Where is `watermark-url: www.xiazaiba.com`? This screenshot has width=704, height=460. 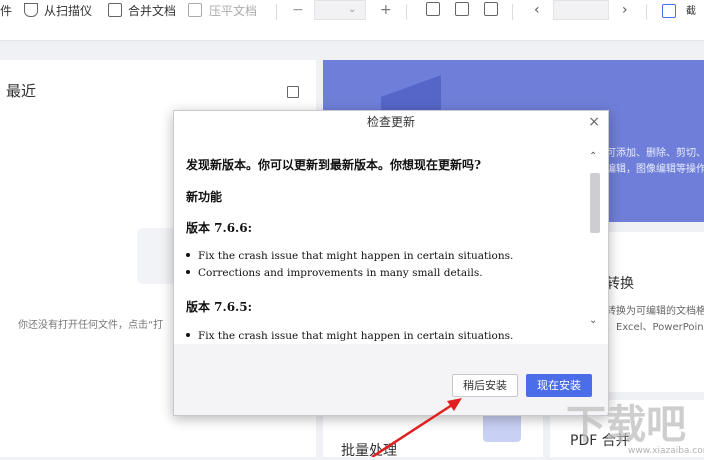 watermark-url: www.xiazaiba.com is located at coordinates (666, 451).